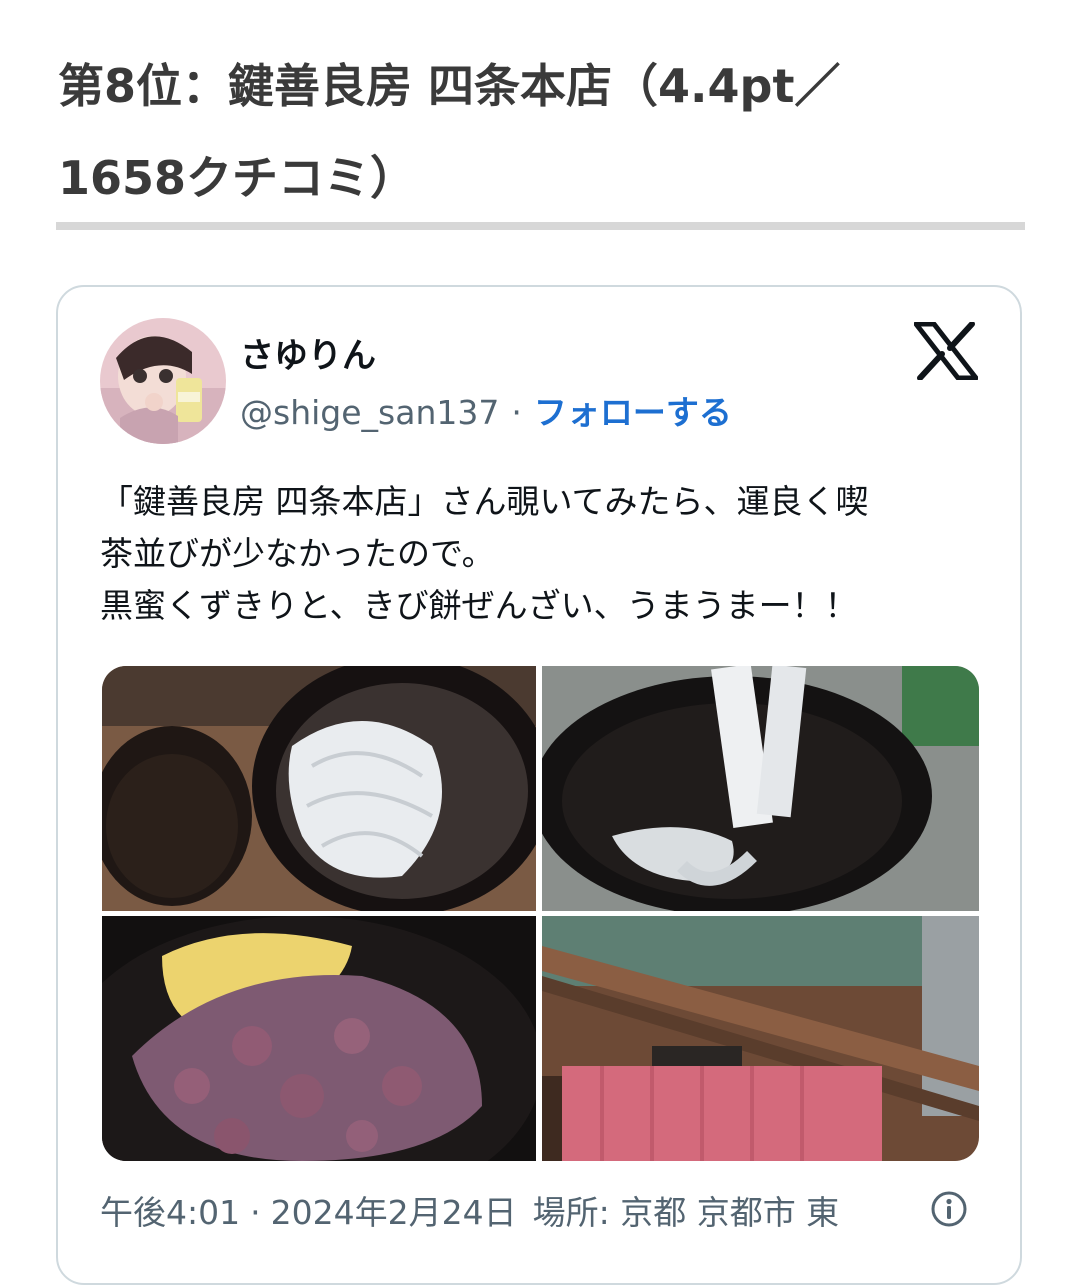  I want to click on article-heading: 第8位：鍵善良房 四条本店（4.4pt／ 1658クチコミ）, so click(508, 132).